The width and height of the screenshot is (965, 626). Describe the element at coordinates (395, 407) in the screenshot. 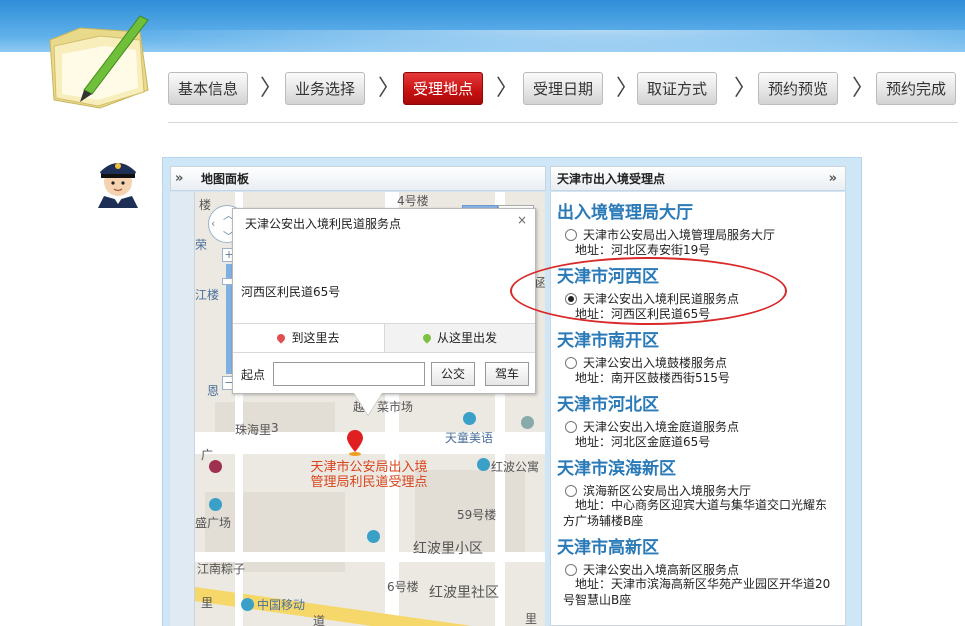

I see `map-label: 菜市场` at that location.